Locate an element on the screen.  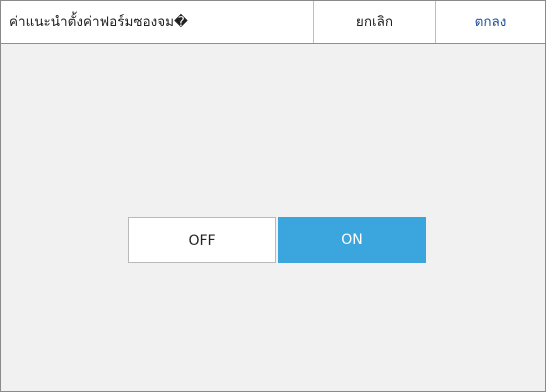
off-button: OFF is located at coordinates (202, 240).